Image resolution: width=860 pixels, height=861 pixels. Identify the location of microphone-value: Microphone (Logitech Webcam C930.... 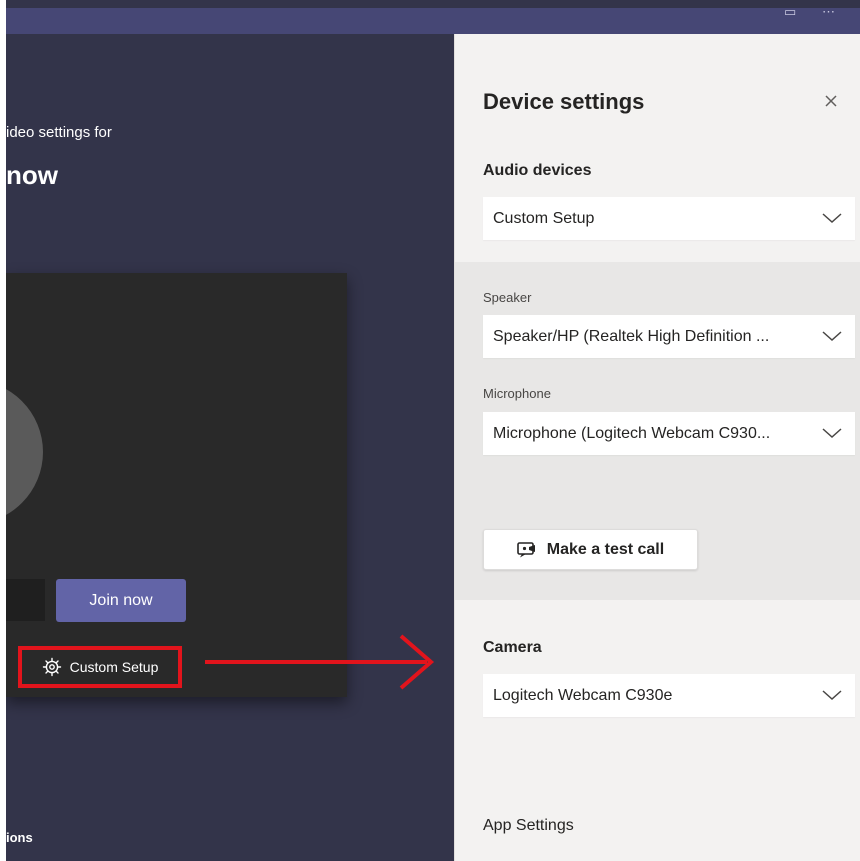
(632, 433).